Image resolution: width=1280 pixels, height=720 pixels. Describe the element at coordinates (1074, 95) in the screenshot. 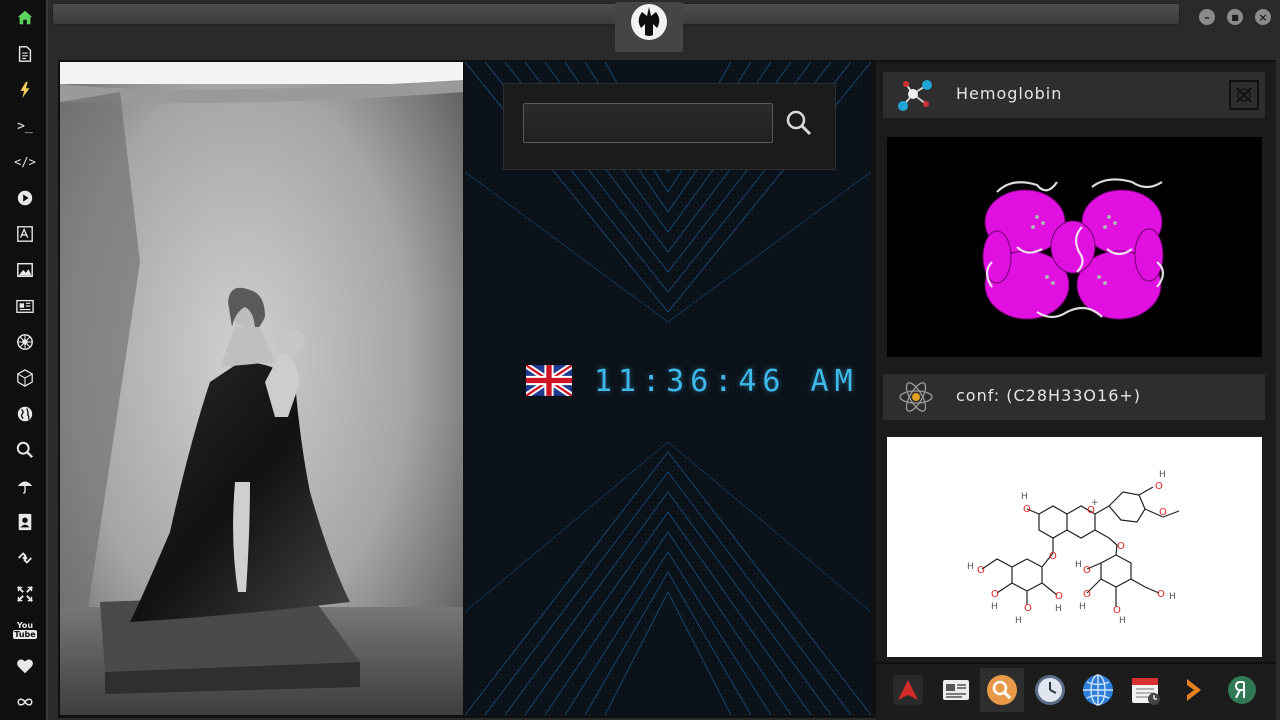

I see `protein-header: Hemoglobin` at that location.